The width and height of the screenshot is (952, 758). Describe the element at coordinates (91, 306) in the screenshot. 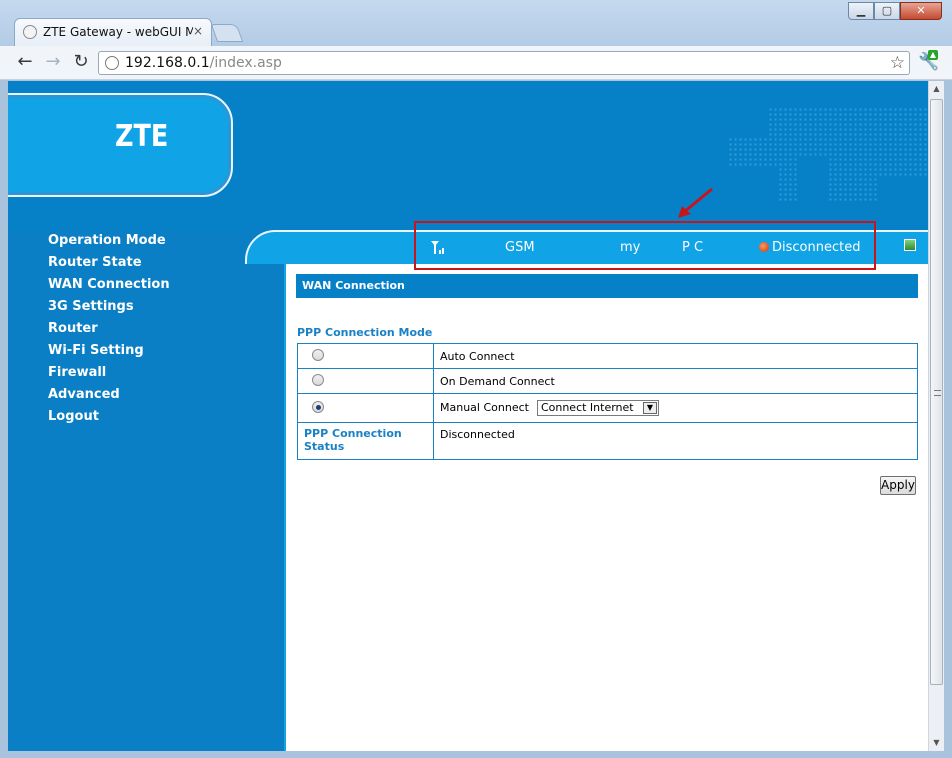

I see `sidebar-item-3g-settings: 3G Settings` at that location.